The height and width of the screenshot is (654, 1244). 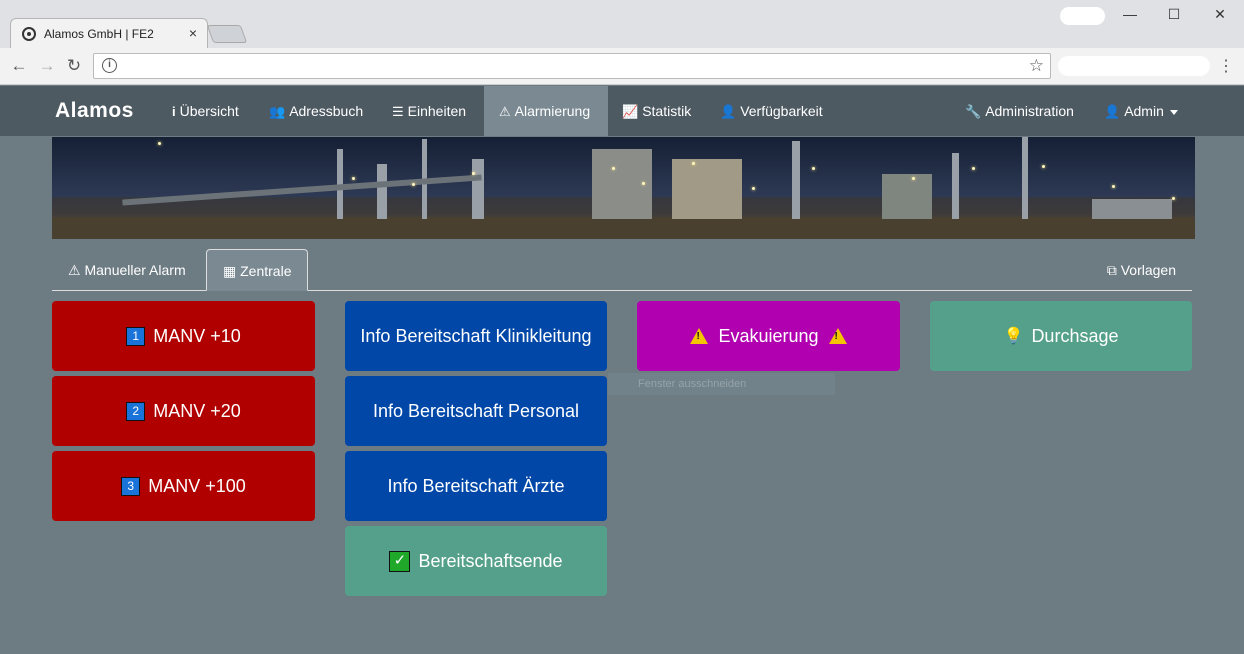 What do you see at coordinates (1144, 111) in the screenshot?
I see `user-label: Admin` at bounding box center [1144, 111].